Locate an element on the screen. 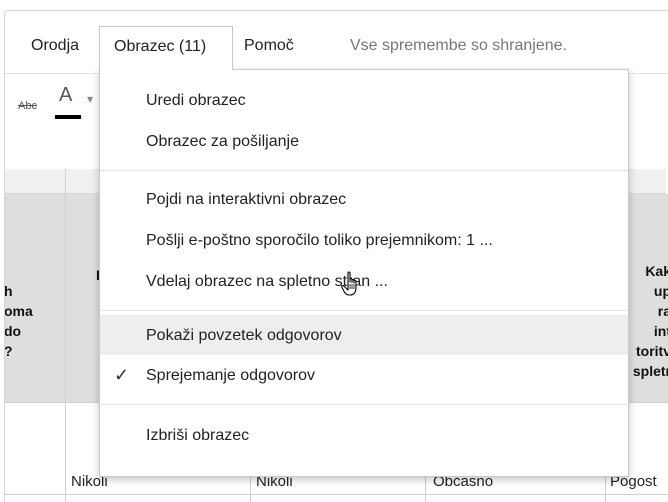  column-header is located at coordinates (35, 181).